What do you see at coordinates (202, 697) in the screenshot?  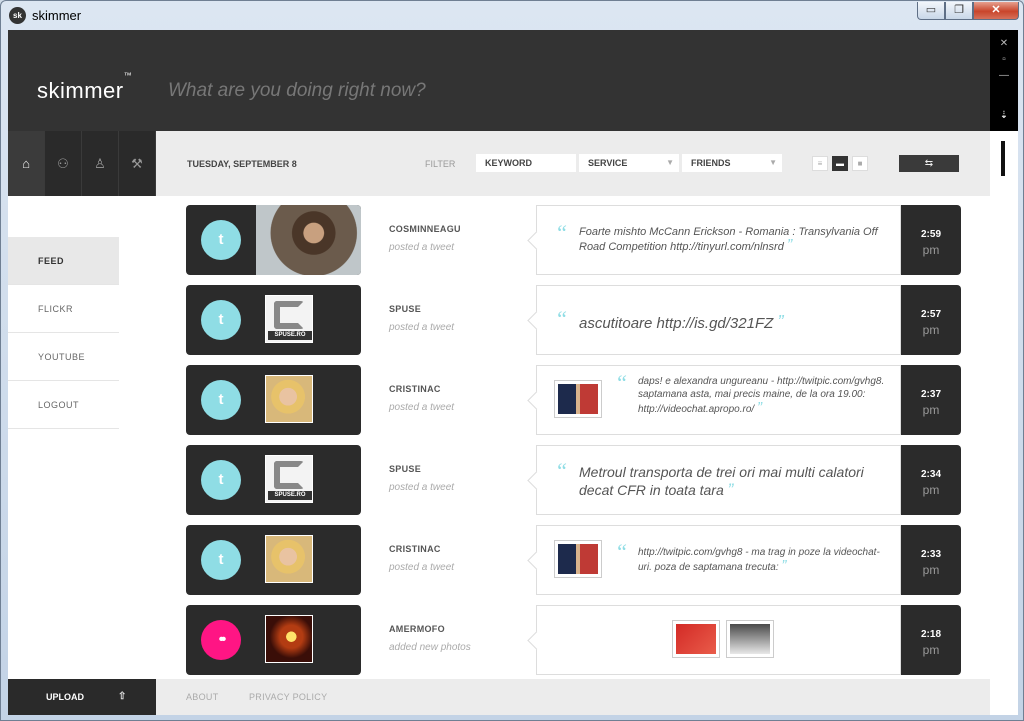 I see `about-link: ABOUT` at bounding box center [202, 697].